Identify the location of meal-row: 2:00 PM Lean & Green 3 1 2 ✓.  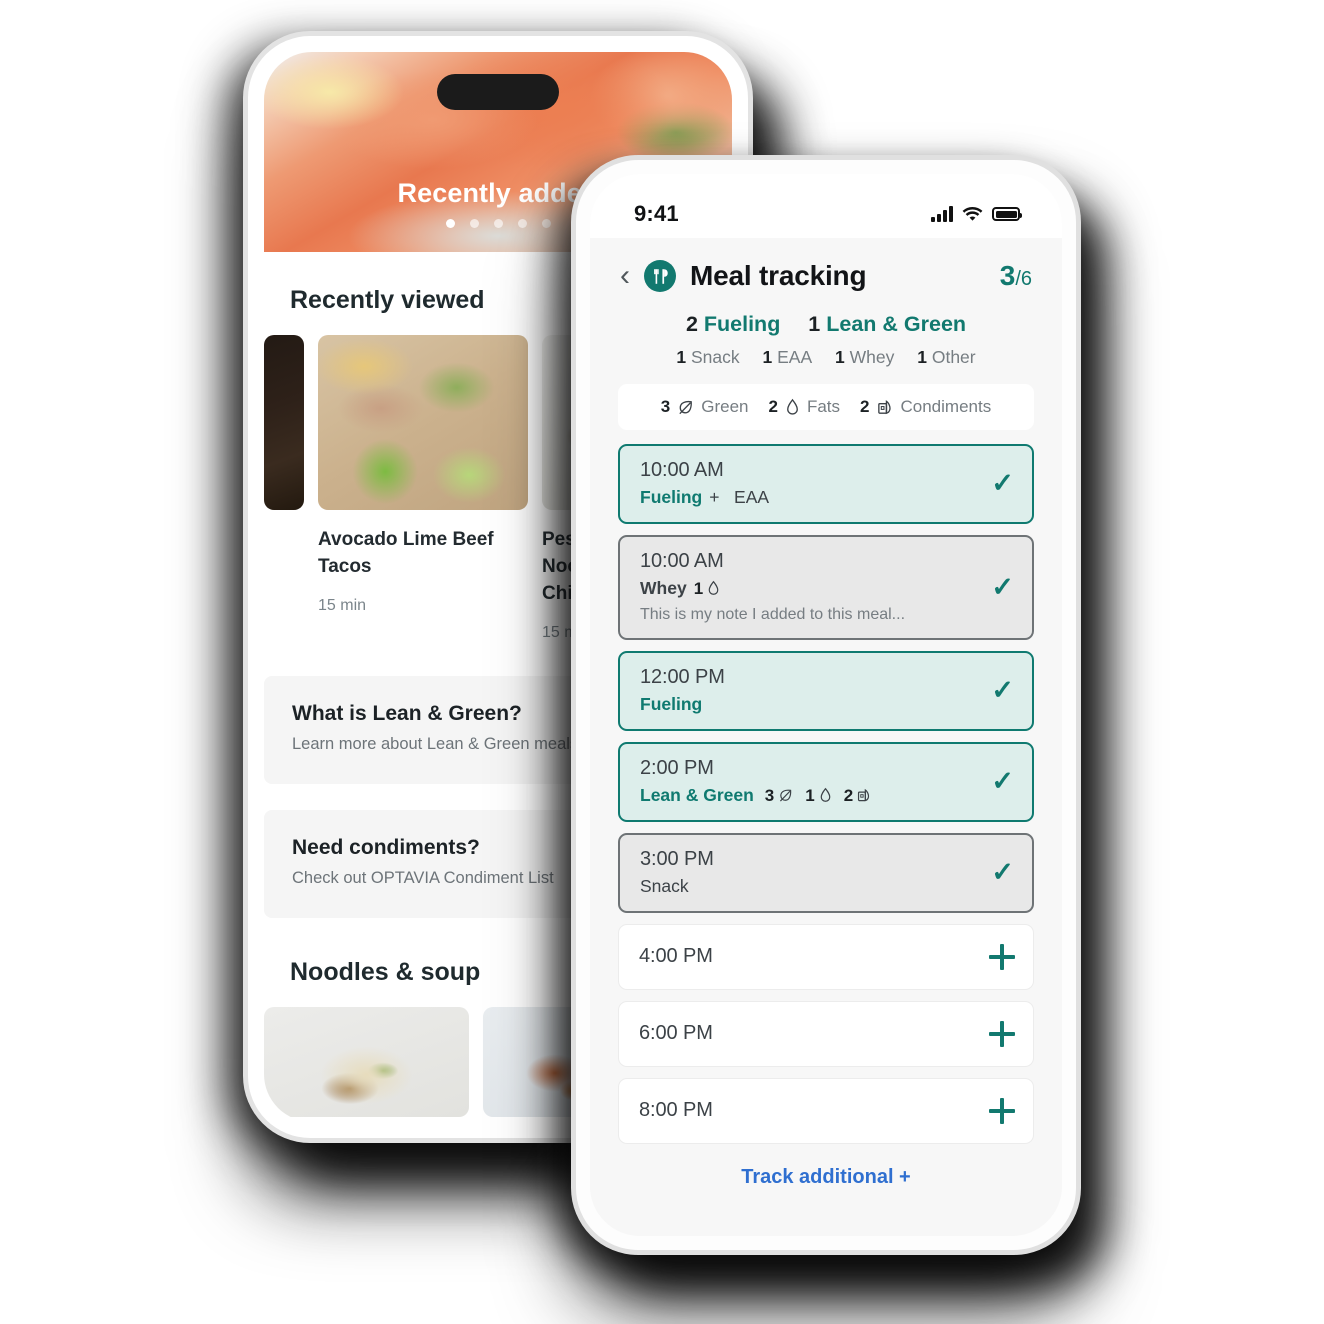
(826, 782).